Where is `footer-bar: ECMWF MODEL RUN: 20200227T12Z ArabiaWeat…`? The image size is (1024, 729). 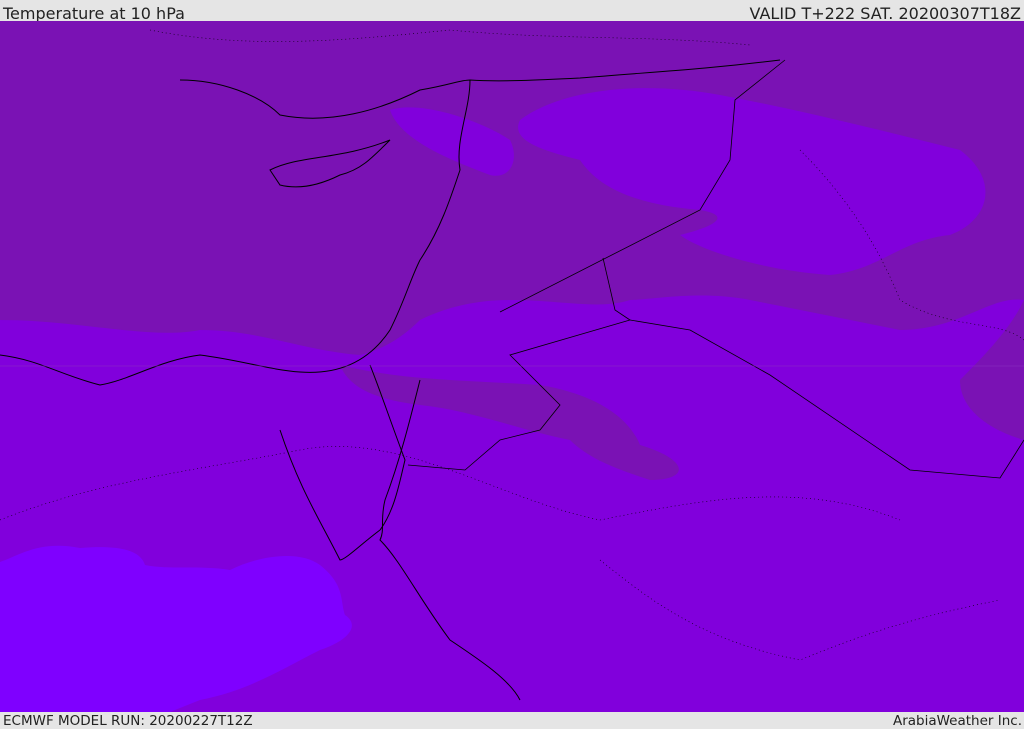
footer-bar: ECMWF MODEL RUN: 20200227T12Z ArabiaWeat… is located at coordinates (512, 720).